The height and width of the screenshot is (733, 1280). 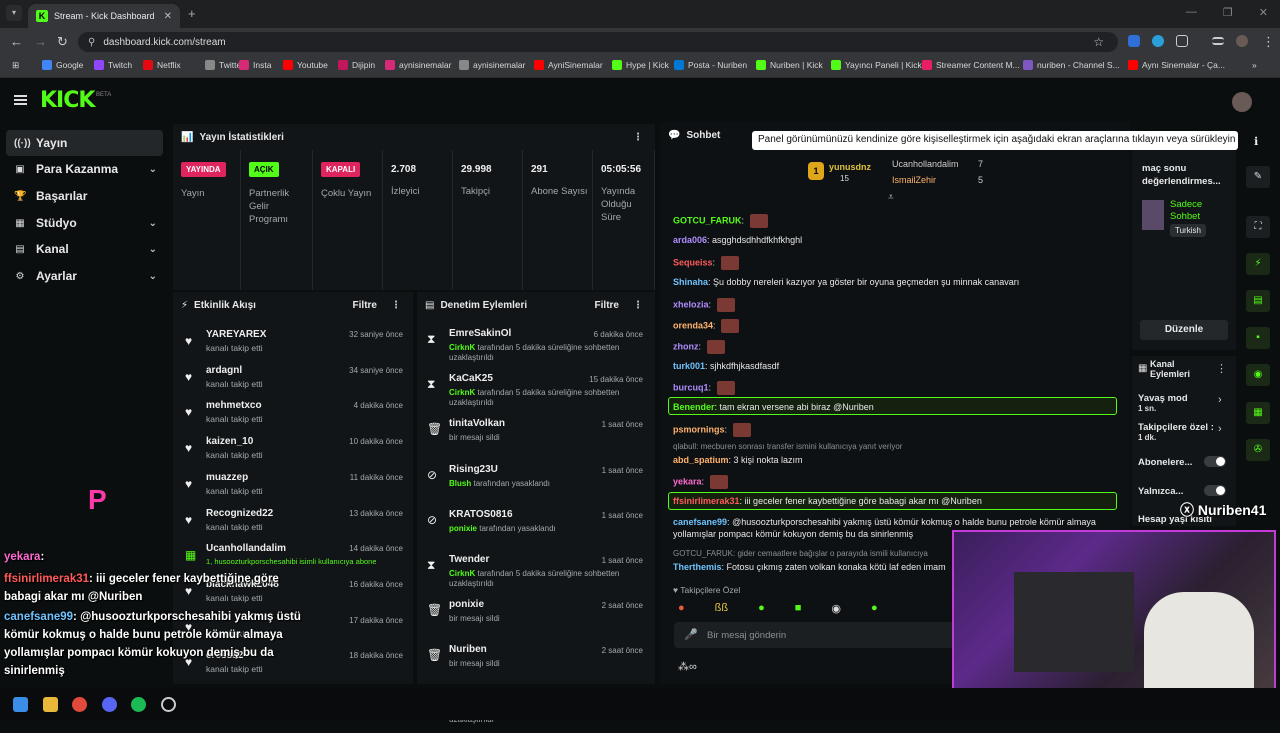 What do you see at coordinates (477, 423) in the screenshot?
I see `moderated-username: tinitaVolkan` at bounding box center [477, 423].